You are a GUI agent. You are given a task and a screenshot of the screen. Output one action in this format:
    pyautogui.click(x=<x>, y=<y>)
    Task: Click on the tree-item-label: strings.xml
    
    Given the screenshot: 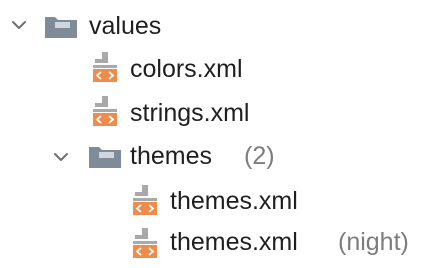 What is the action you would take?
    pyautogui.click(x=190, y=113)
    